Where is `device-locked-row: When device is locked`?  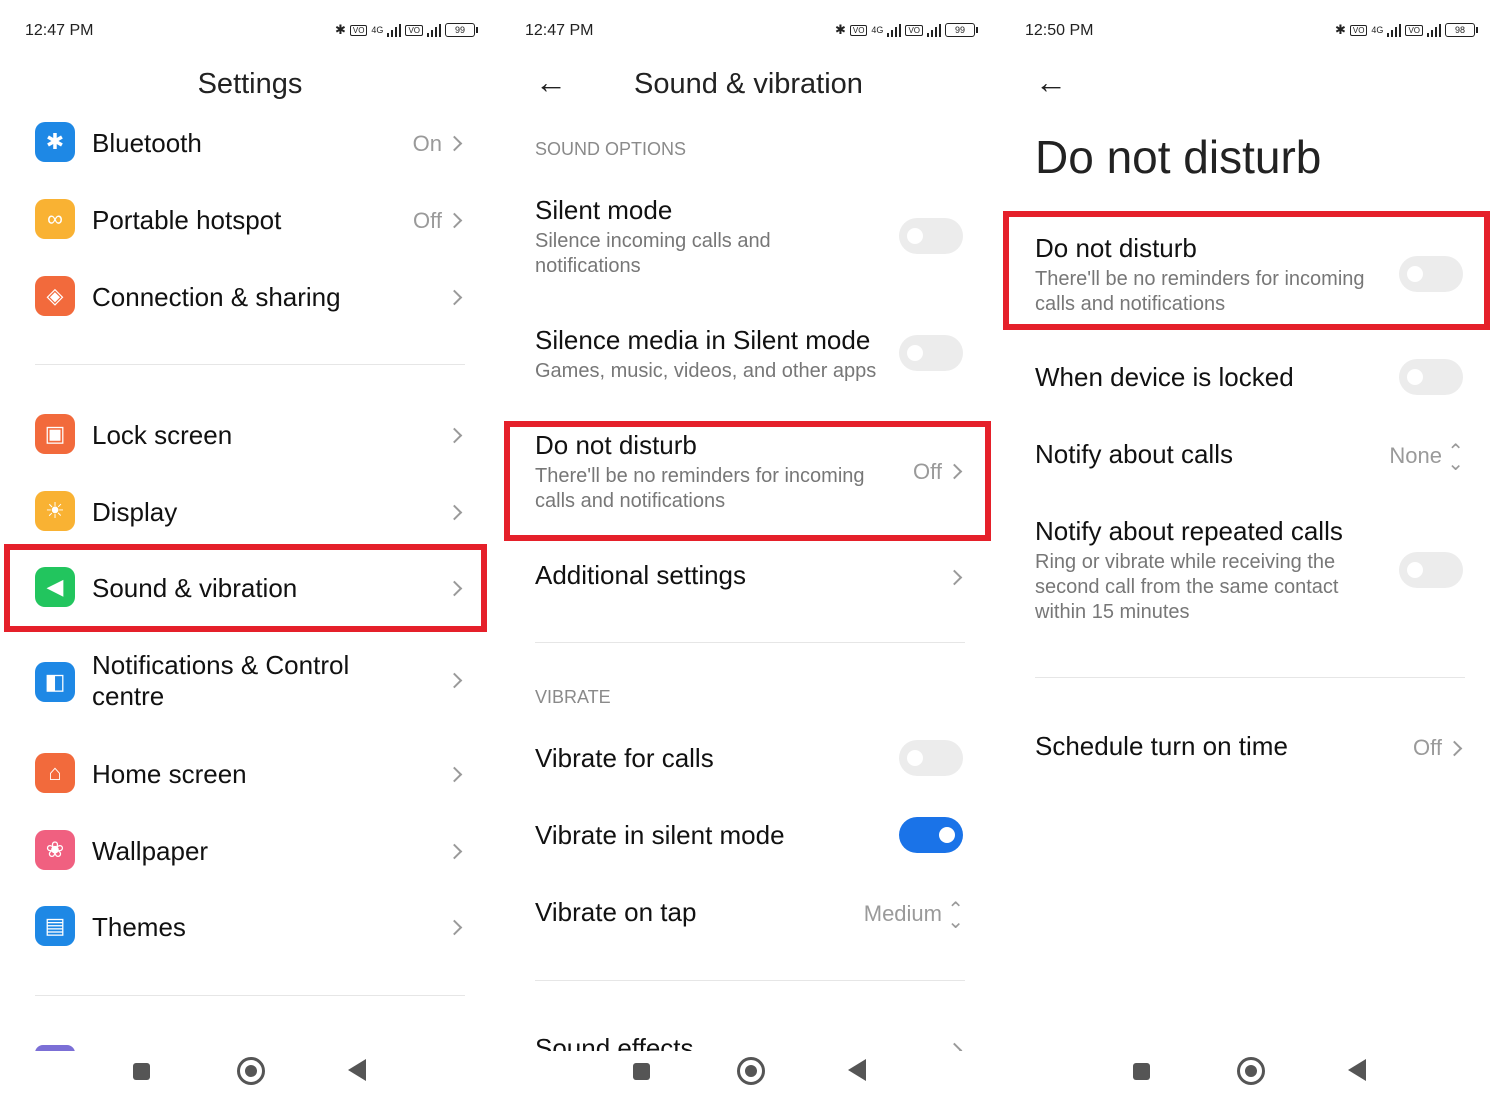 device-locked-row: When device is locked is located at coordinates (1250, 380).